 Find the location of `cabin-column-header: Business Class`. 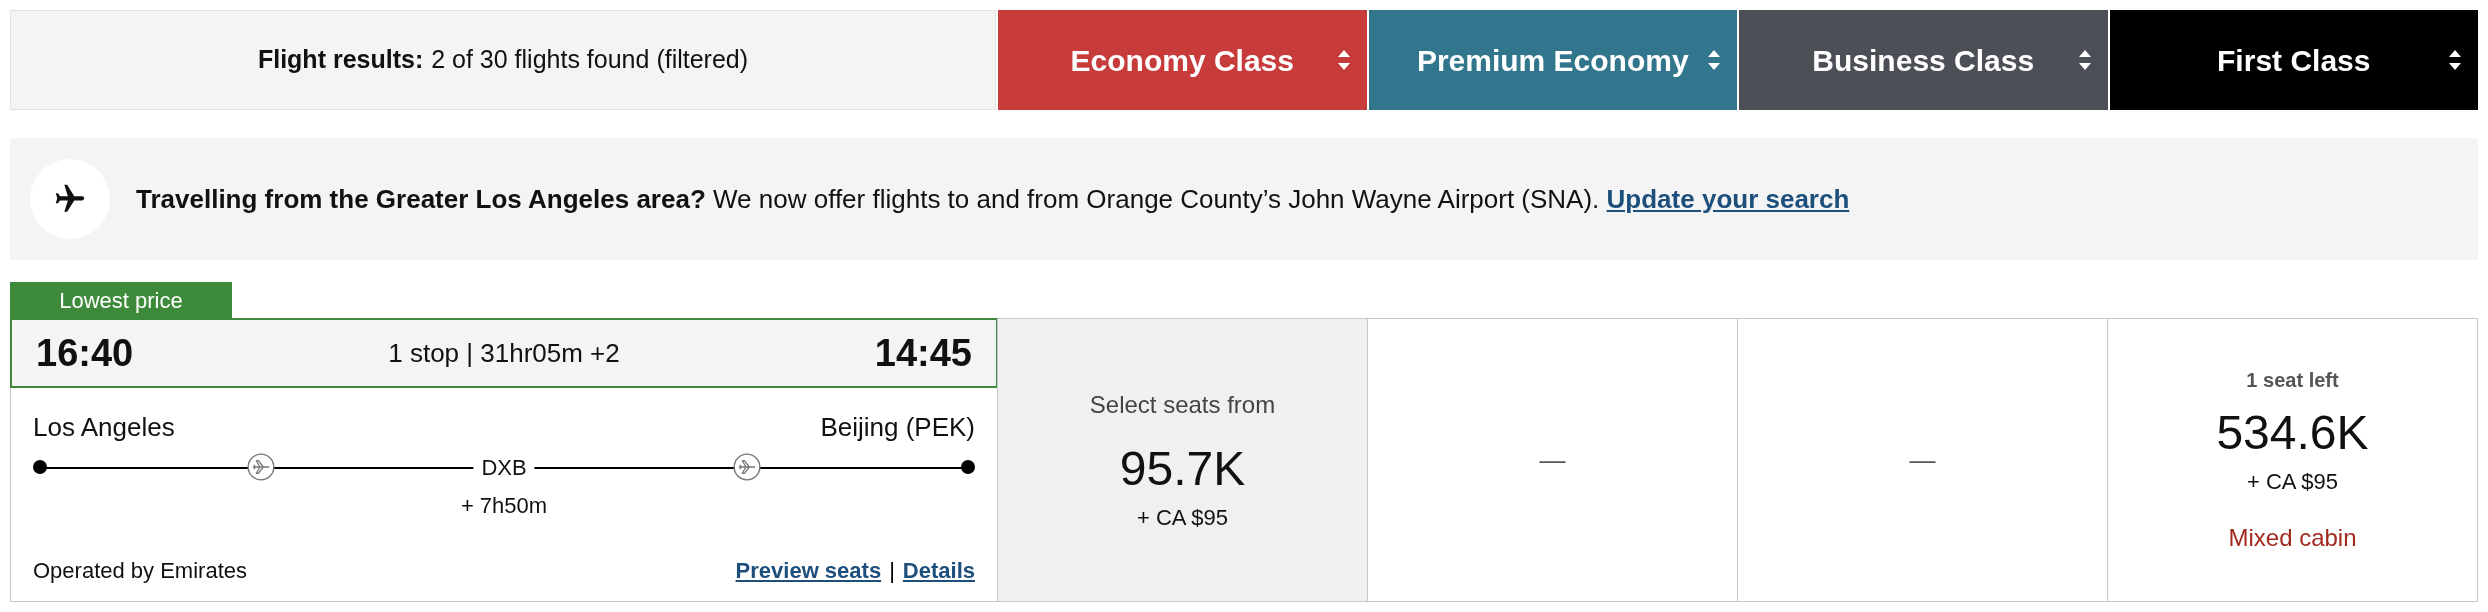

cabin-column-header: Business Class is located at coordinates (1923, 60).